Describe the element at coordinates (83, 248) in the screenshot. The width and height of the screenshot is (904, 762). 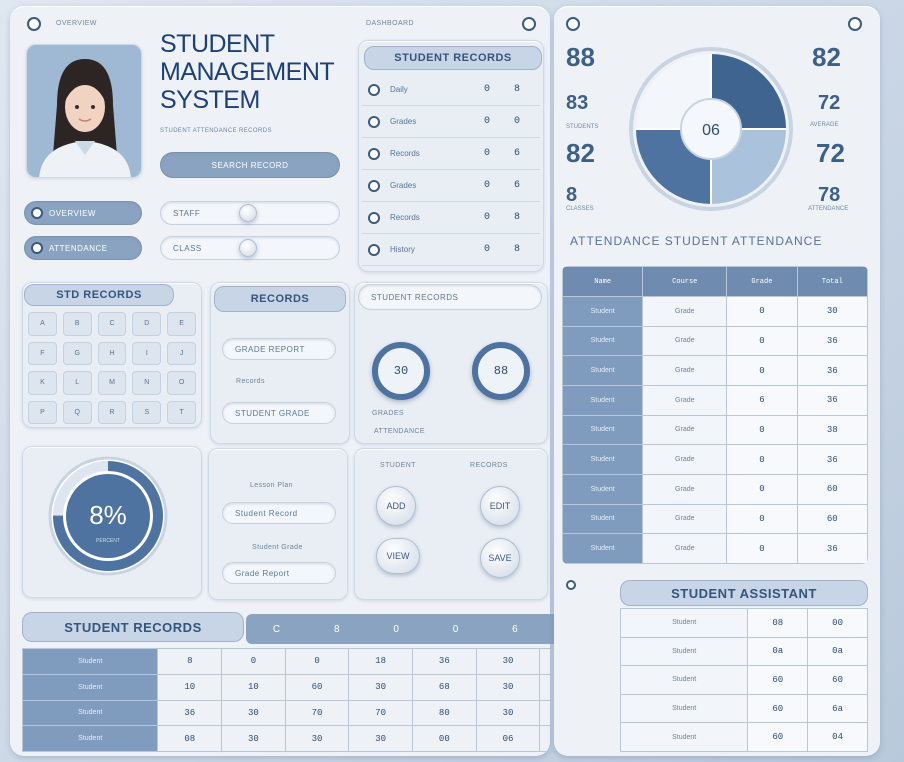
I see `attendance-toggle: ATTENDANCE` at that location.